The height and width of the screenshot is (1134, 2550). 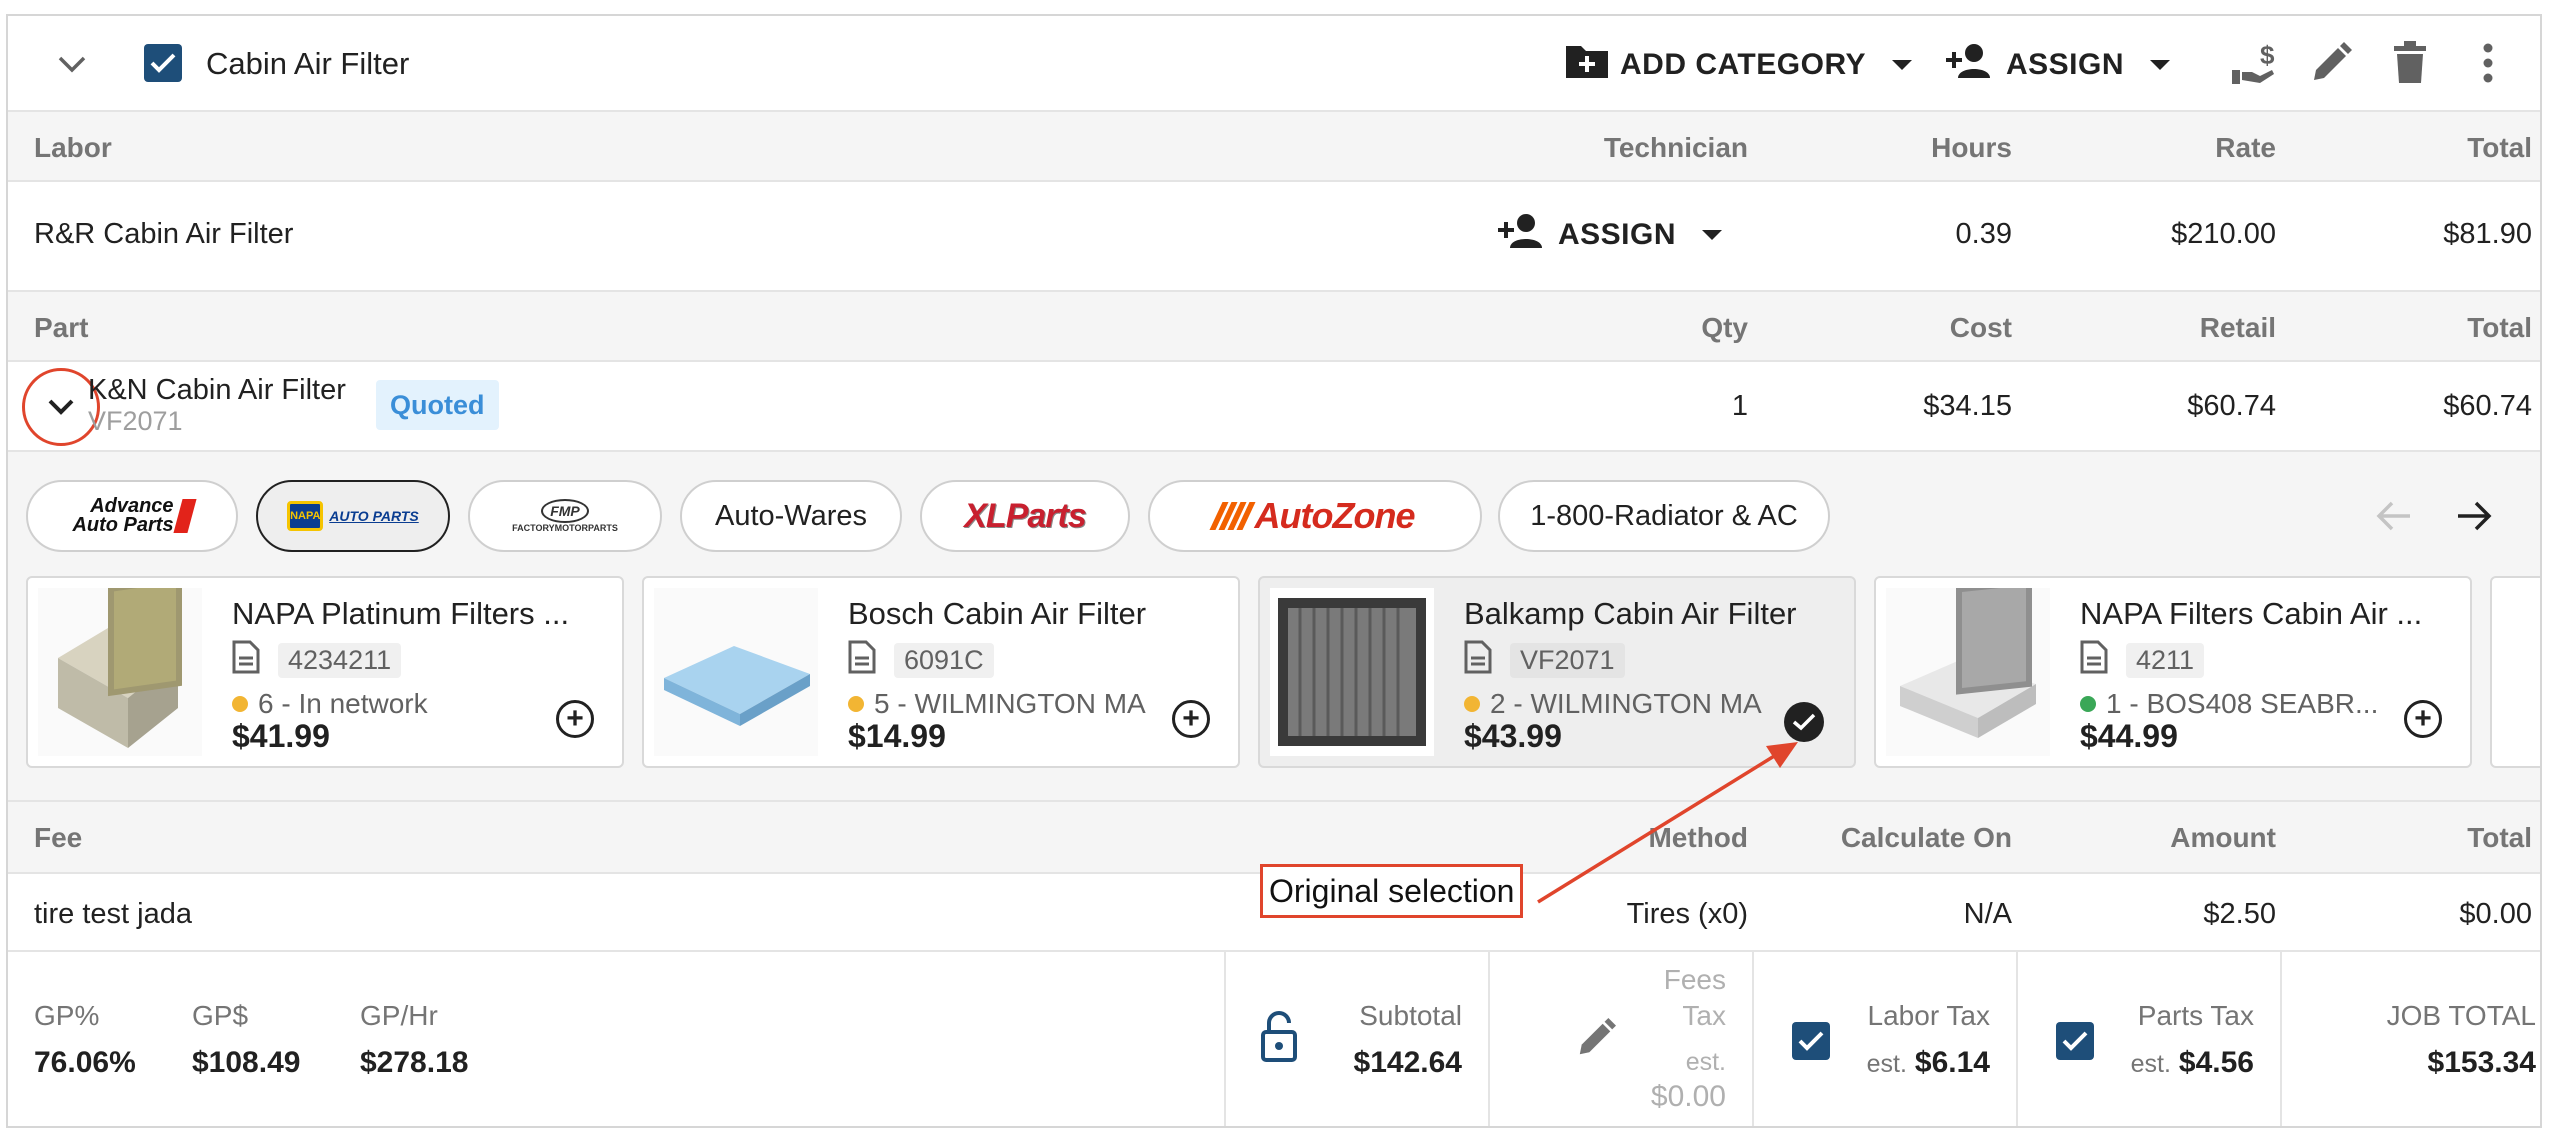 I want to click on fee-amount: $2.50, so click(x=2239, y=914).